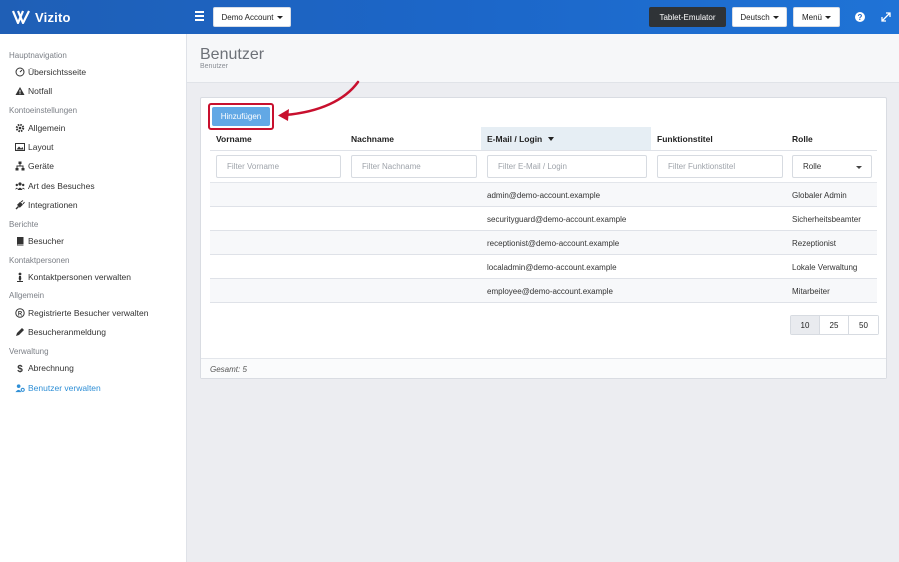 The image size is (899, 562). I want to click on sidebar-item-visit-types: Art des Besuches, so click(93, 186).